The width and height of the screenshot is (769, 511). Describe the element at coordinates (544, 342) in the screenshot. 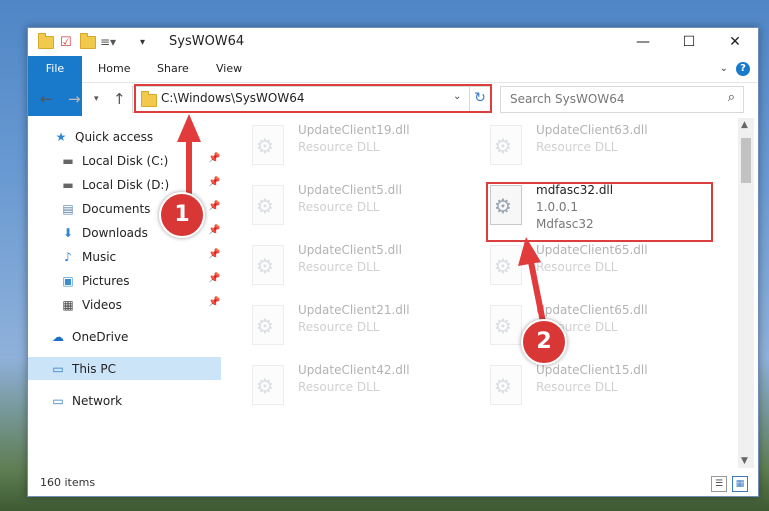

I see `step-2-badge: 2` at that location.